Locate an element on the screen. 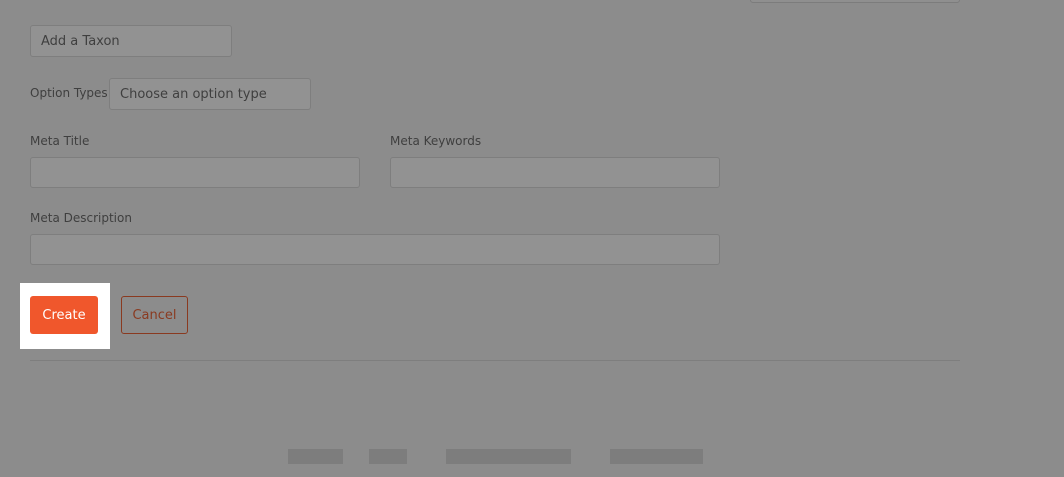 This screenshot has height=477, width=1064. meta-title-input is located at coordinates (195, 172).